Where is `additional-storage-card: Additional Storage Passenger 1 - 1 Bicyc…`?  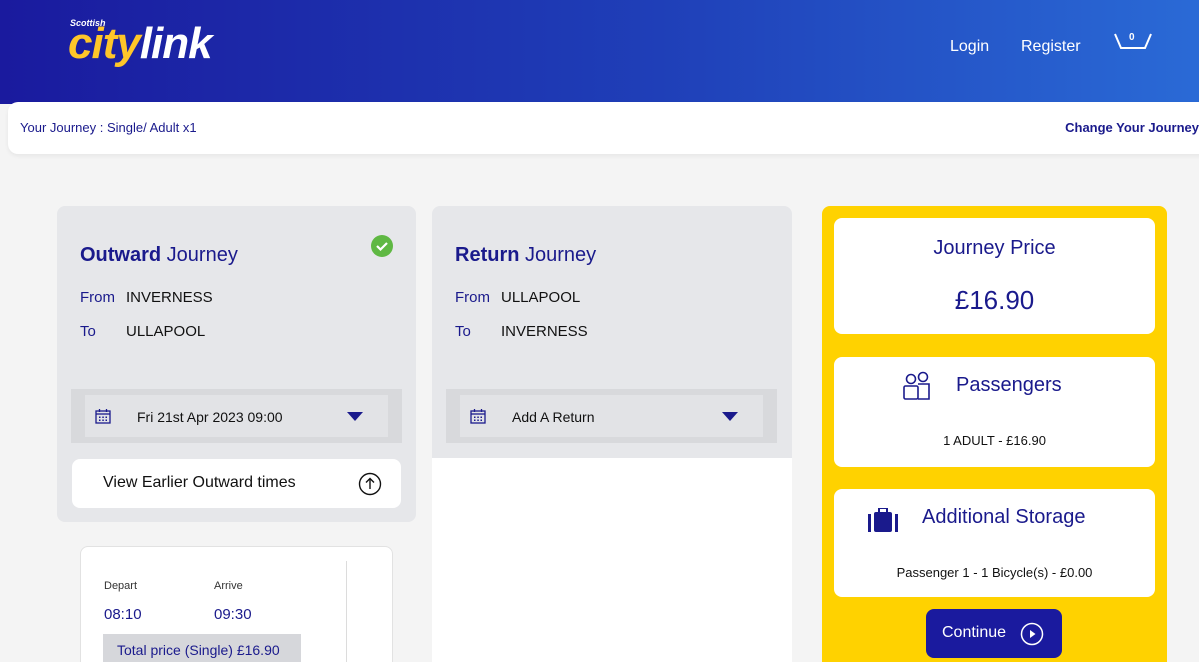
additional-storage-card: Additional Storage Passenger 1 - 1 Bicyc… is located at coordinates (994, 543).